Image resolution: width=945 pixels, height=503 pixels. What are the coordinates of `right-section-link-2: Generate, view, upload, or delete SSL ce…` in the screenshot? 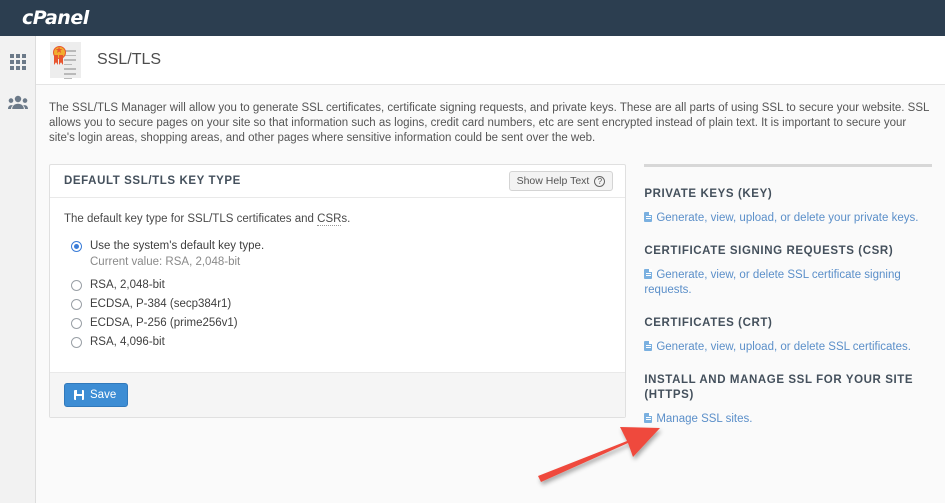 It's located at (788, 347).